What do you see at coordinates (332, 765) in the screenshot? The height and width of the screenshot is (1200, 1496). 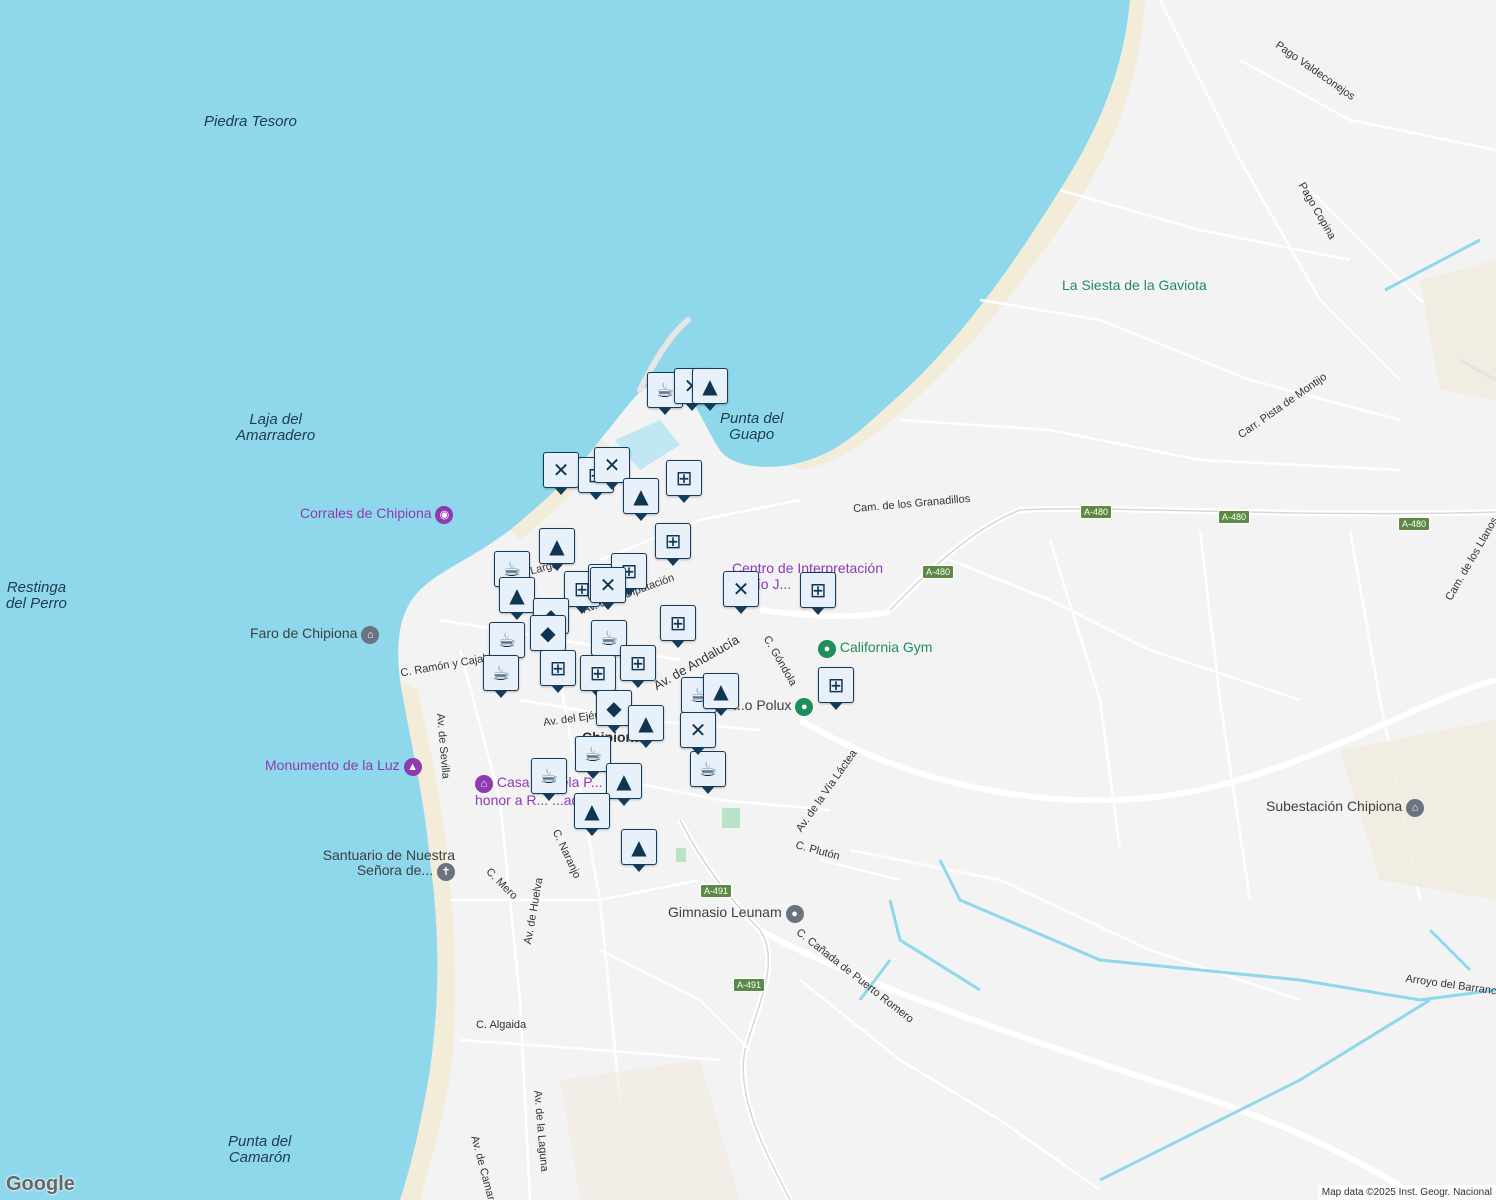 I see `poi-label: Monumento de la Luz` at bounding box center [332, 765].